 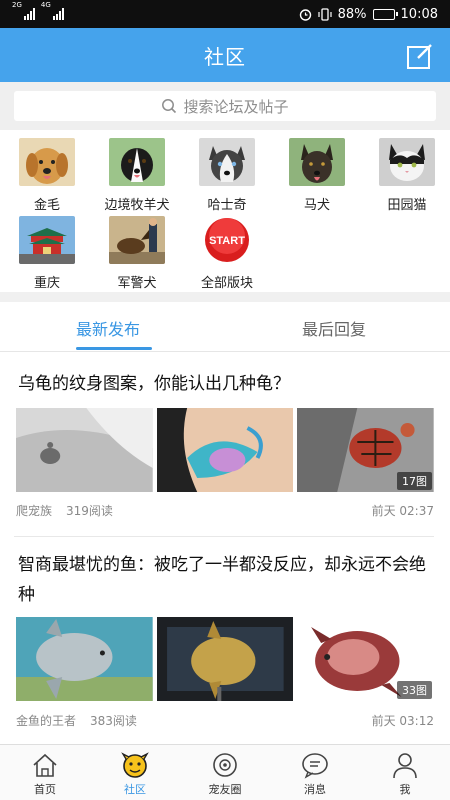 What do you see at coordinates (137, 205) in the screenshot?
I see `forum-label: 边境牧羊犬` at bounding box center [137, 205].